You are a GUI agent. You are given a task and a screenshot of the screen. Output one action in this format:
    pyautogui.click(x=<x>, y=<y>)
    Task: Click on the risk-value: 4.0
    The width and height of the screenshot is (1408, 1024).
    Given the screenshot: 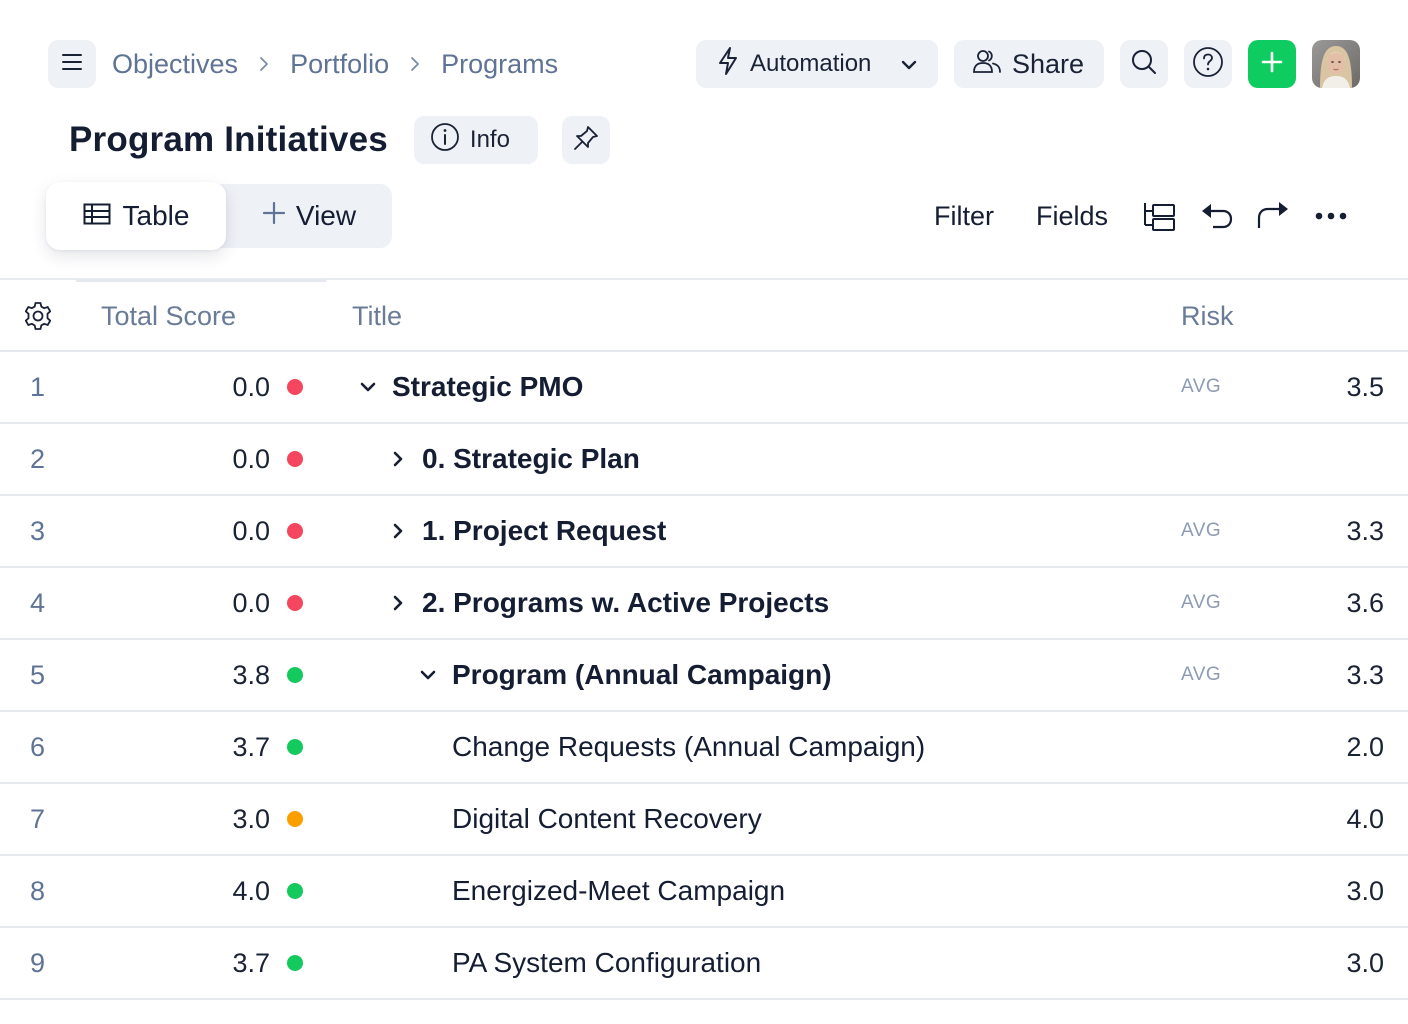 What is the action you would take?
    pyautogui.click(x=1365, y=818)
    